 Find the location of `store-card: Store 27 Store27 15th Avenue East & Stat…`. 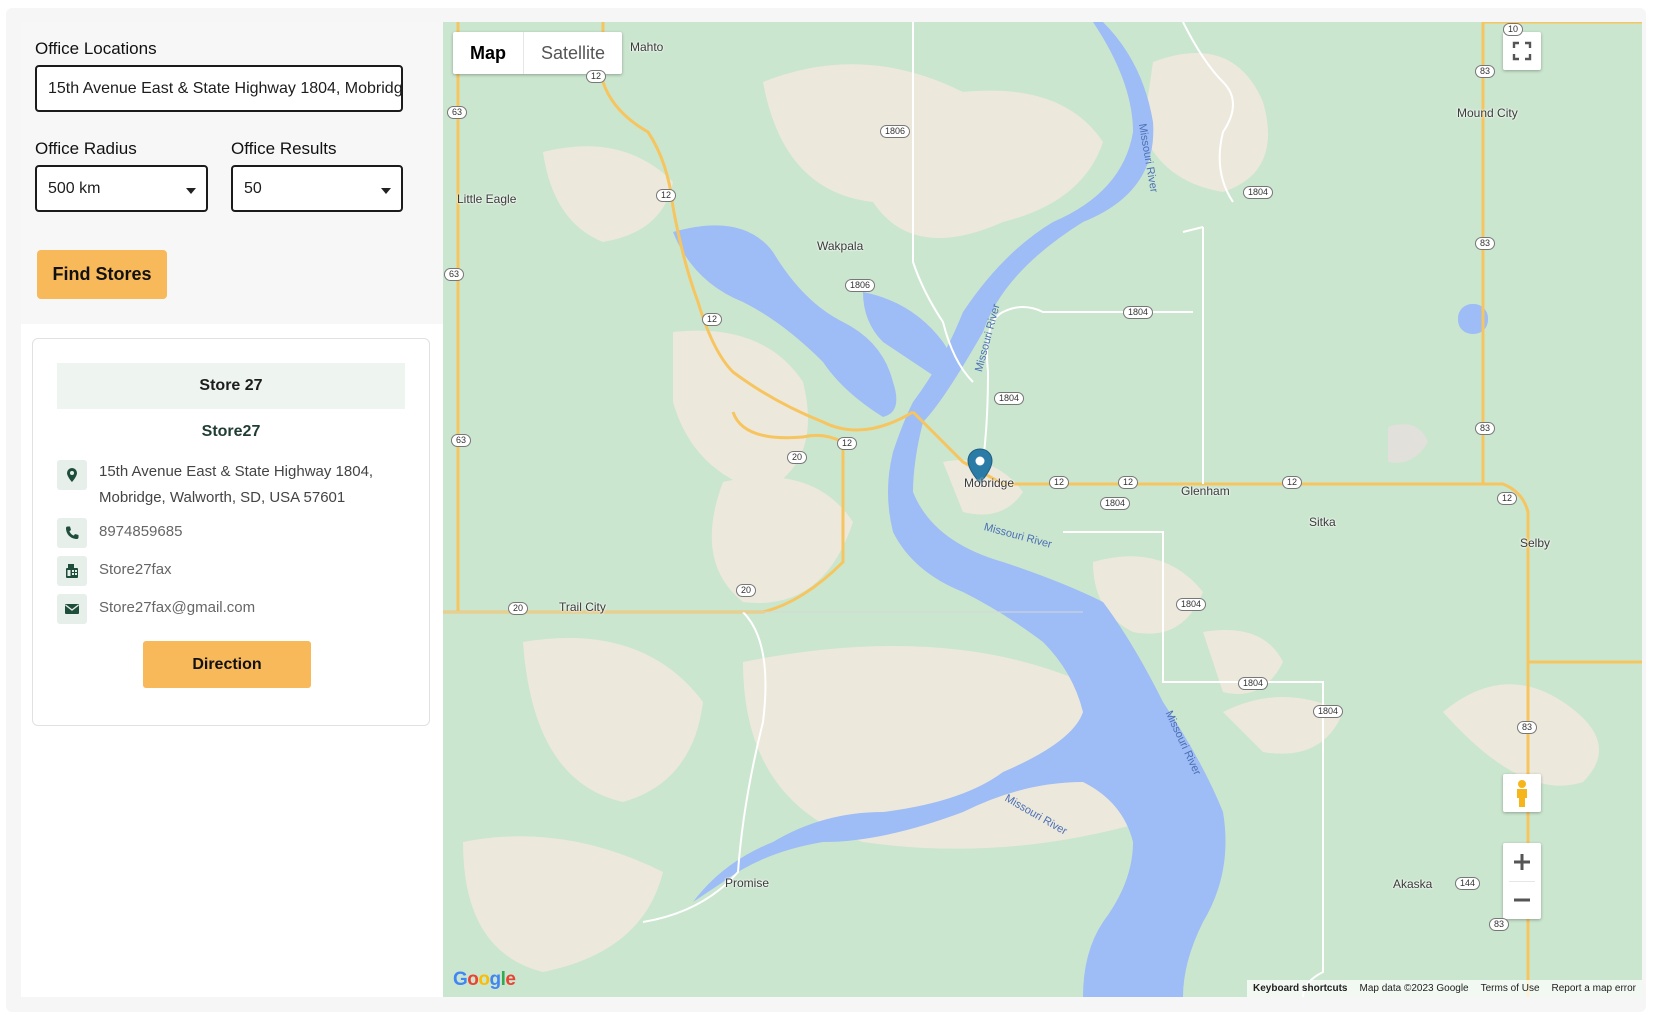

store-card: Store 27 Store27 15th Avenue East & Stat… is located at coordinates (231, 532).